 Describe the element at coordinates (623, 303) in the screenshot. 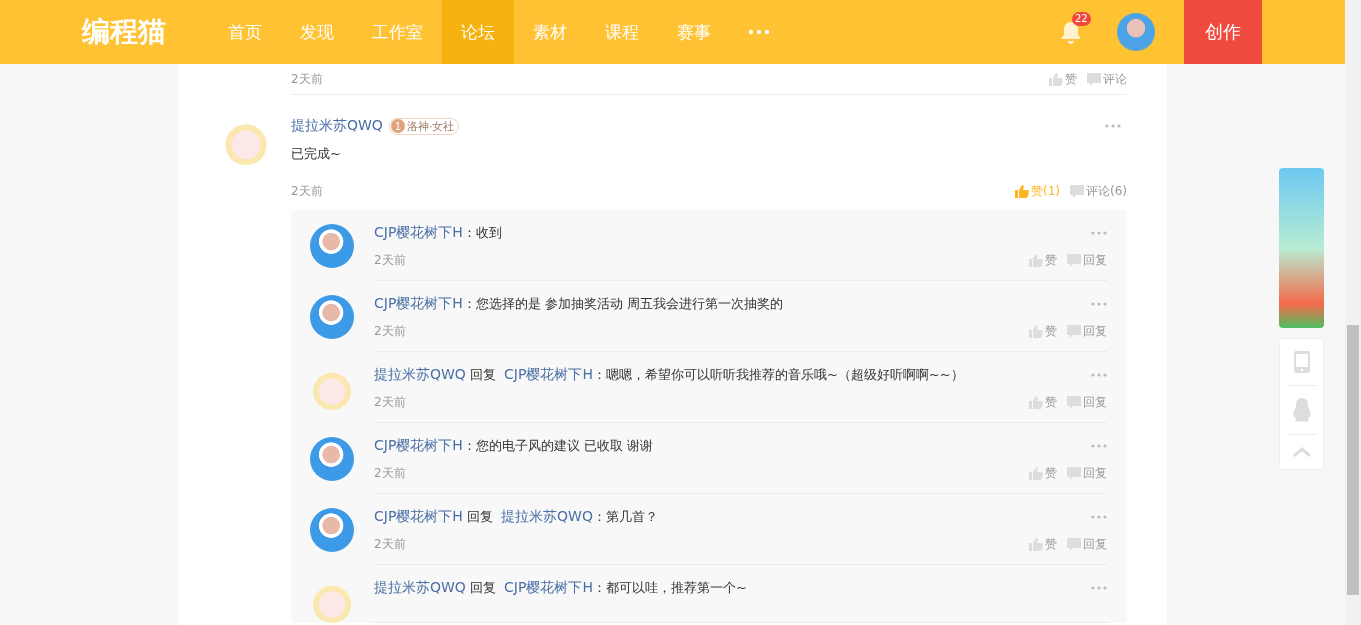

I see `reply-text: ：您选择的是 参加抽奖活动 周五我会进行第一次抽奖的` at that location.